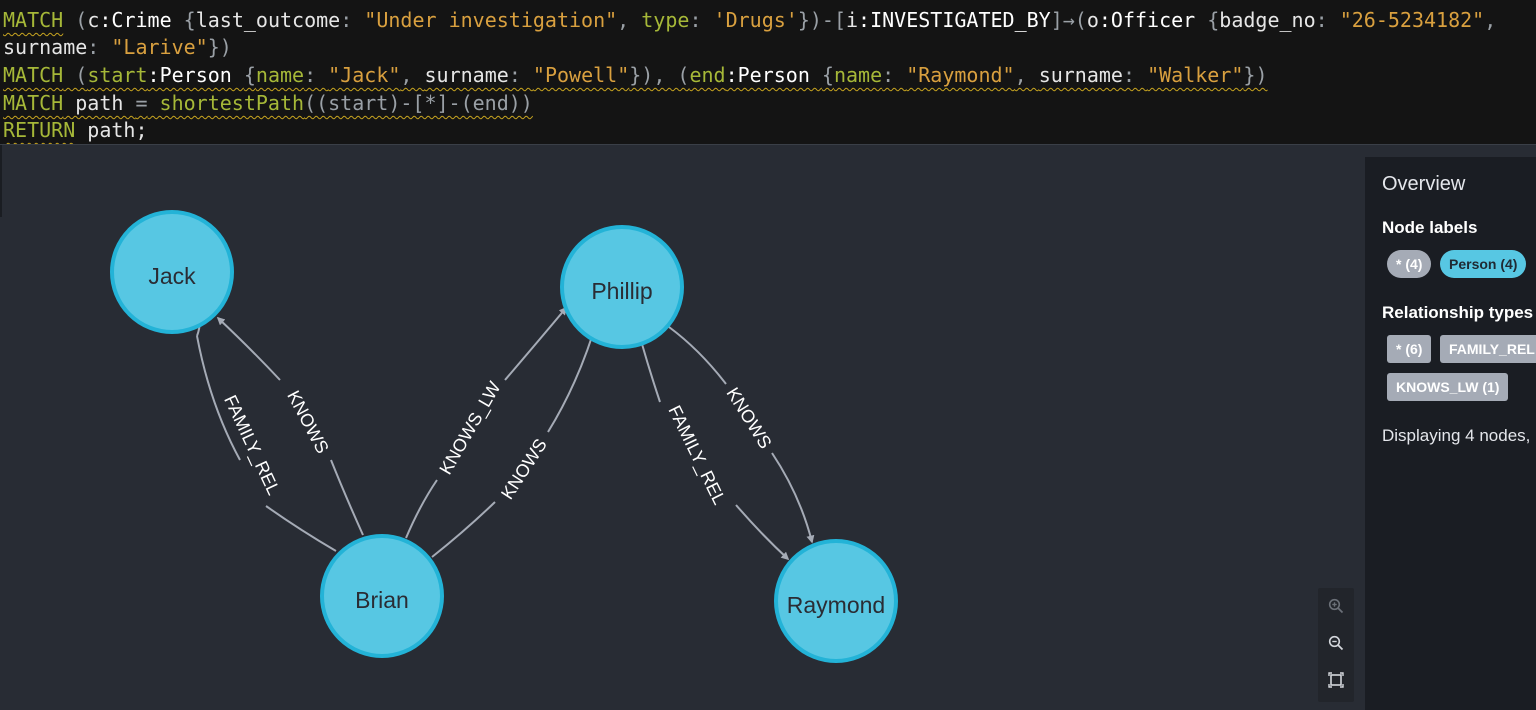 The image size is (1536, 710). What do you see at coordinates (960, 75) in the screenshot?
I see `code-token: "Raymond"` at bounding box center [960, 75].